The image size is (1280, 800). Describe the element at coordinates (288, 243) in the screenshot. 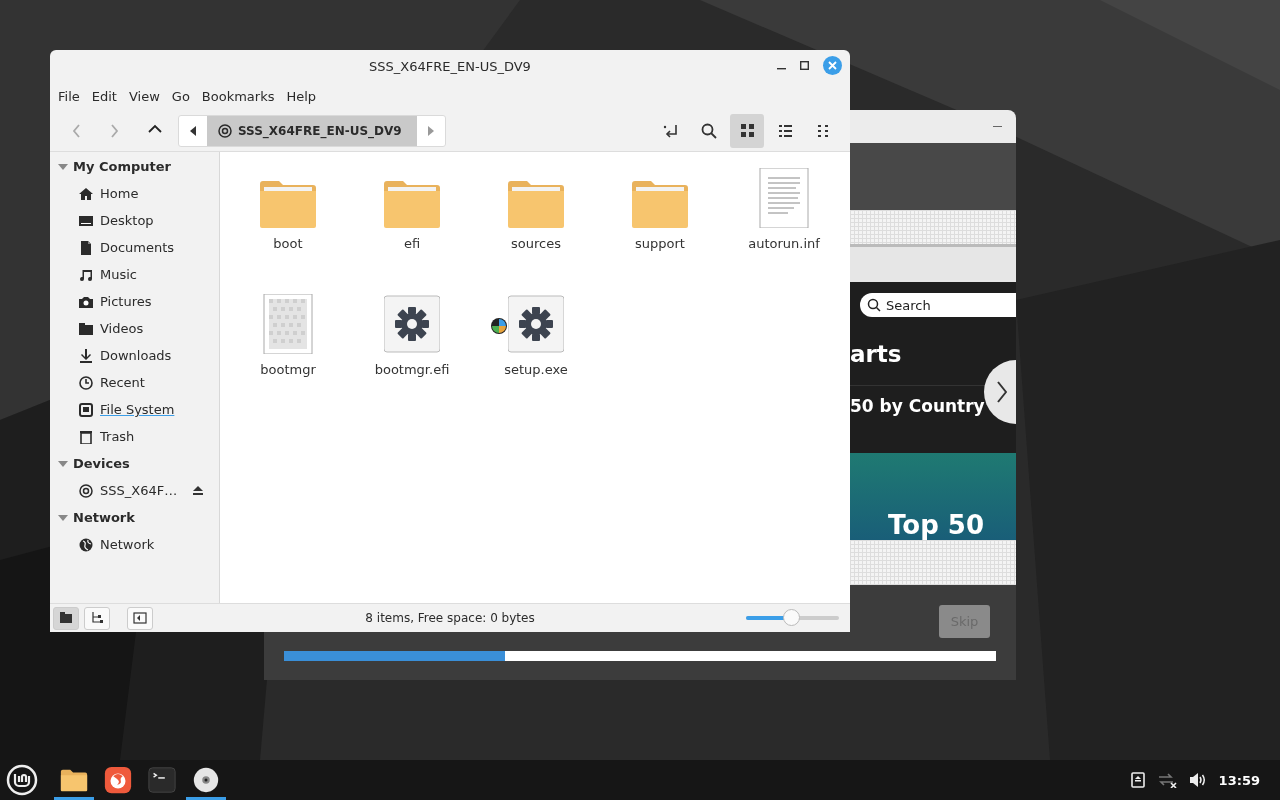

I see `file-name: boot` at that location.